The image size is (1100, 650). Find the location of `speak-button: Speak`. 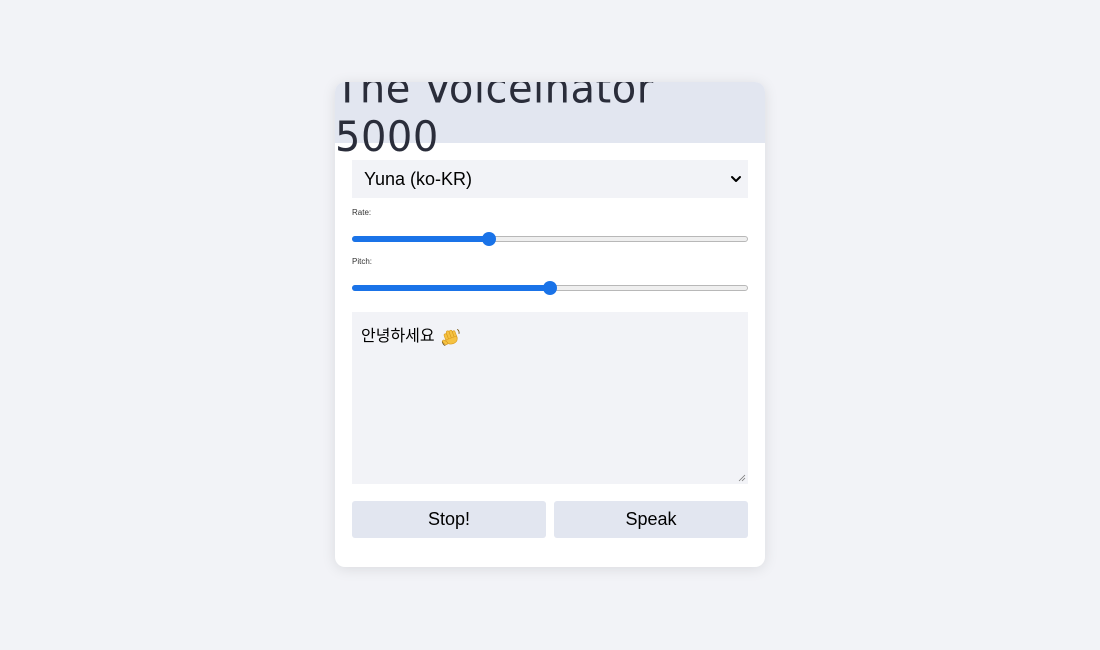

speak-button: Speak is located at coordinates (651, 519).